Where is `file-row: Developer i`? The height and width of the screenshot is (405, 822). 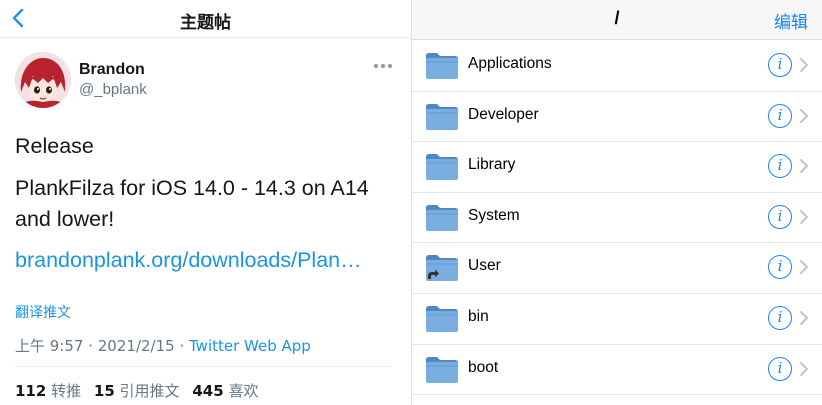 file-row: Developer i is located at coordinates (617, 117).